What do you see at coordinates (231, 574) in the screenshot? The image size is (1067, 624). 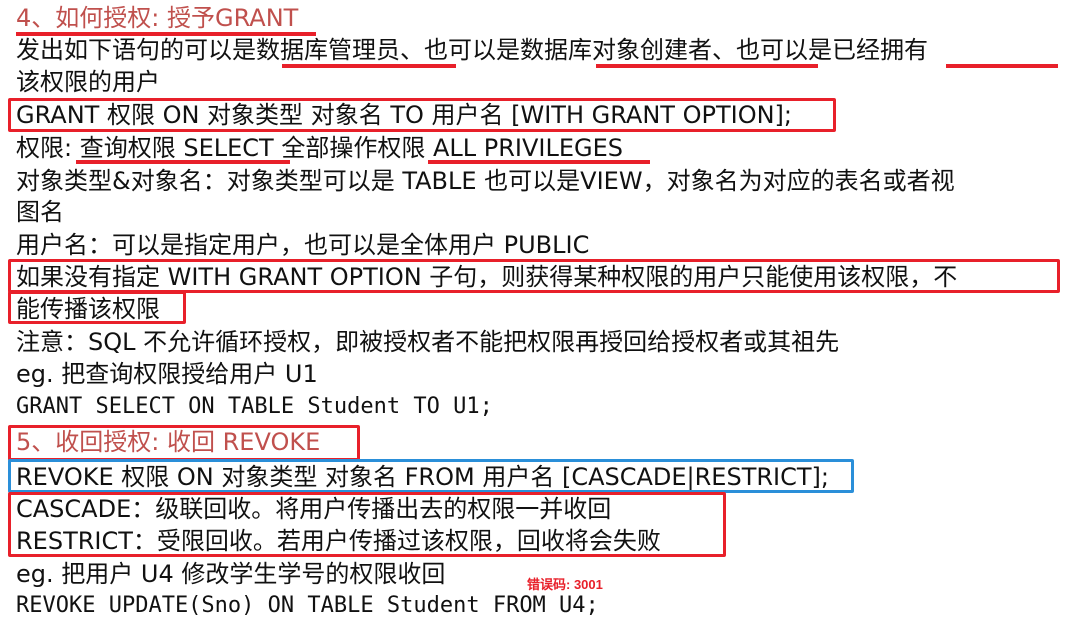 I see `revoke-example-label: eg. 把用户 U4 修改学生学号的权限收回` at bounding box center [231, 574].